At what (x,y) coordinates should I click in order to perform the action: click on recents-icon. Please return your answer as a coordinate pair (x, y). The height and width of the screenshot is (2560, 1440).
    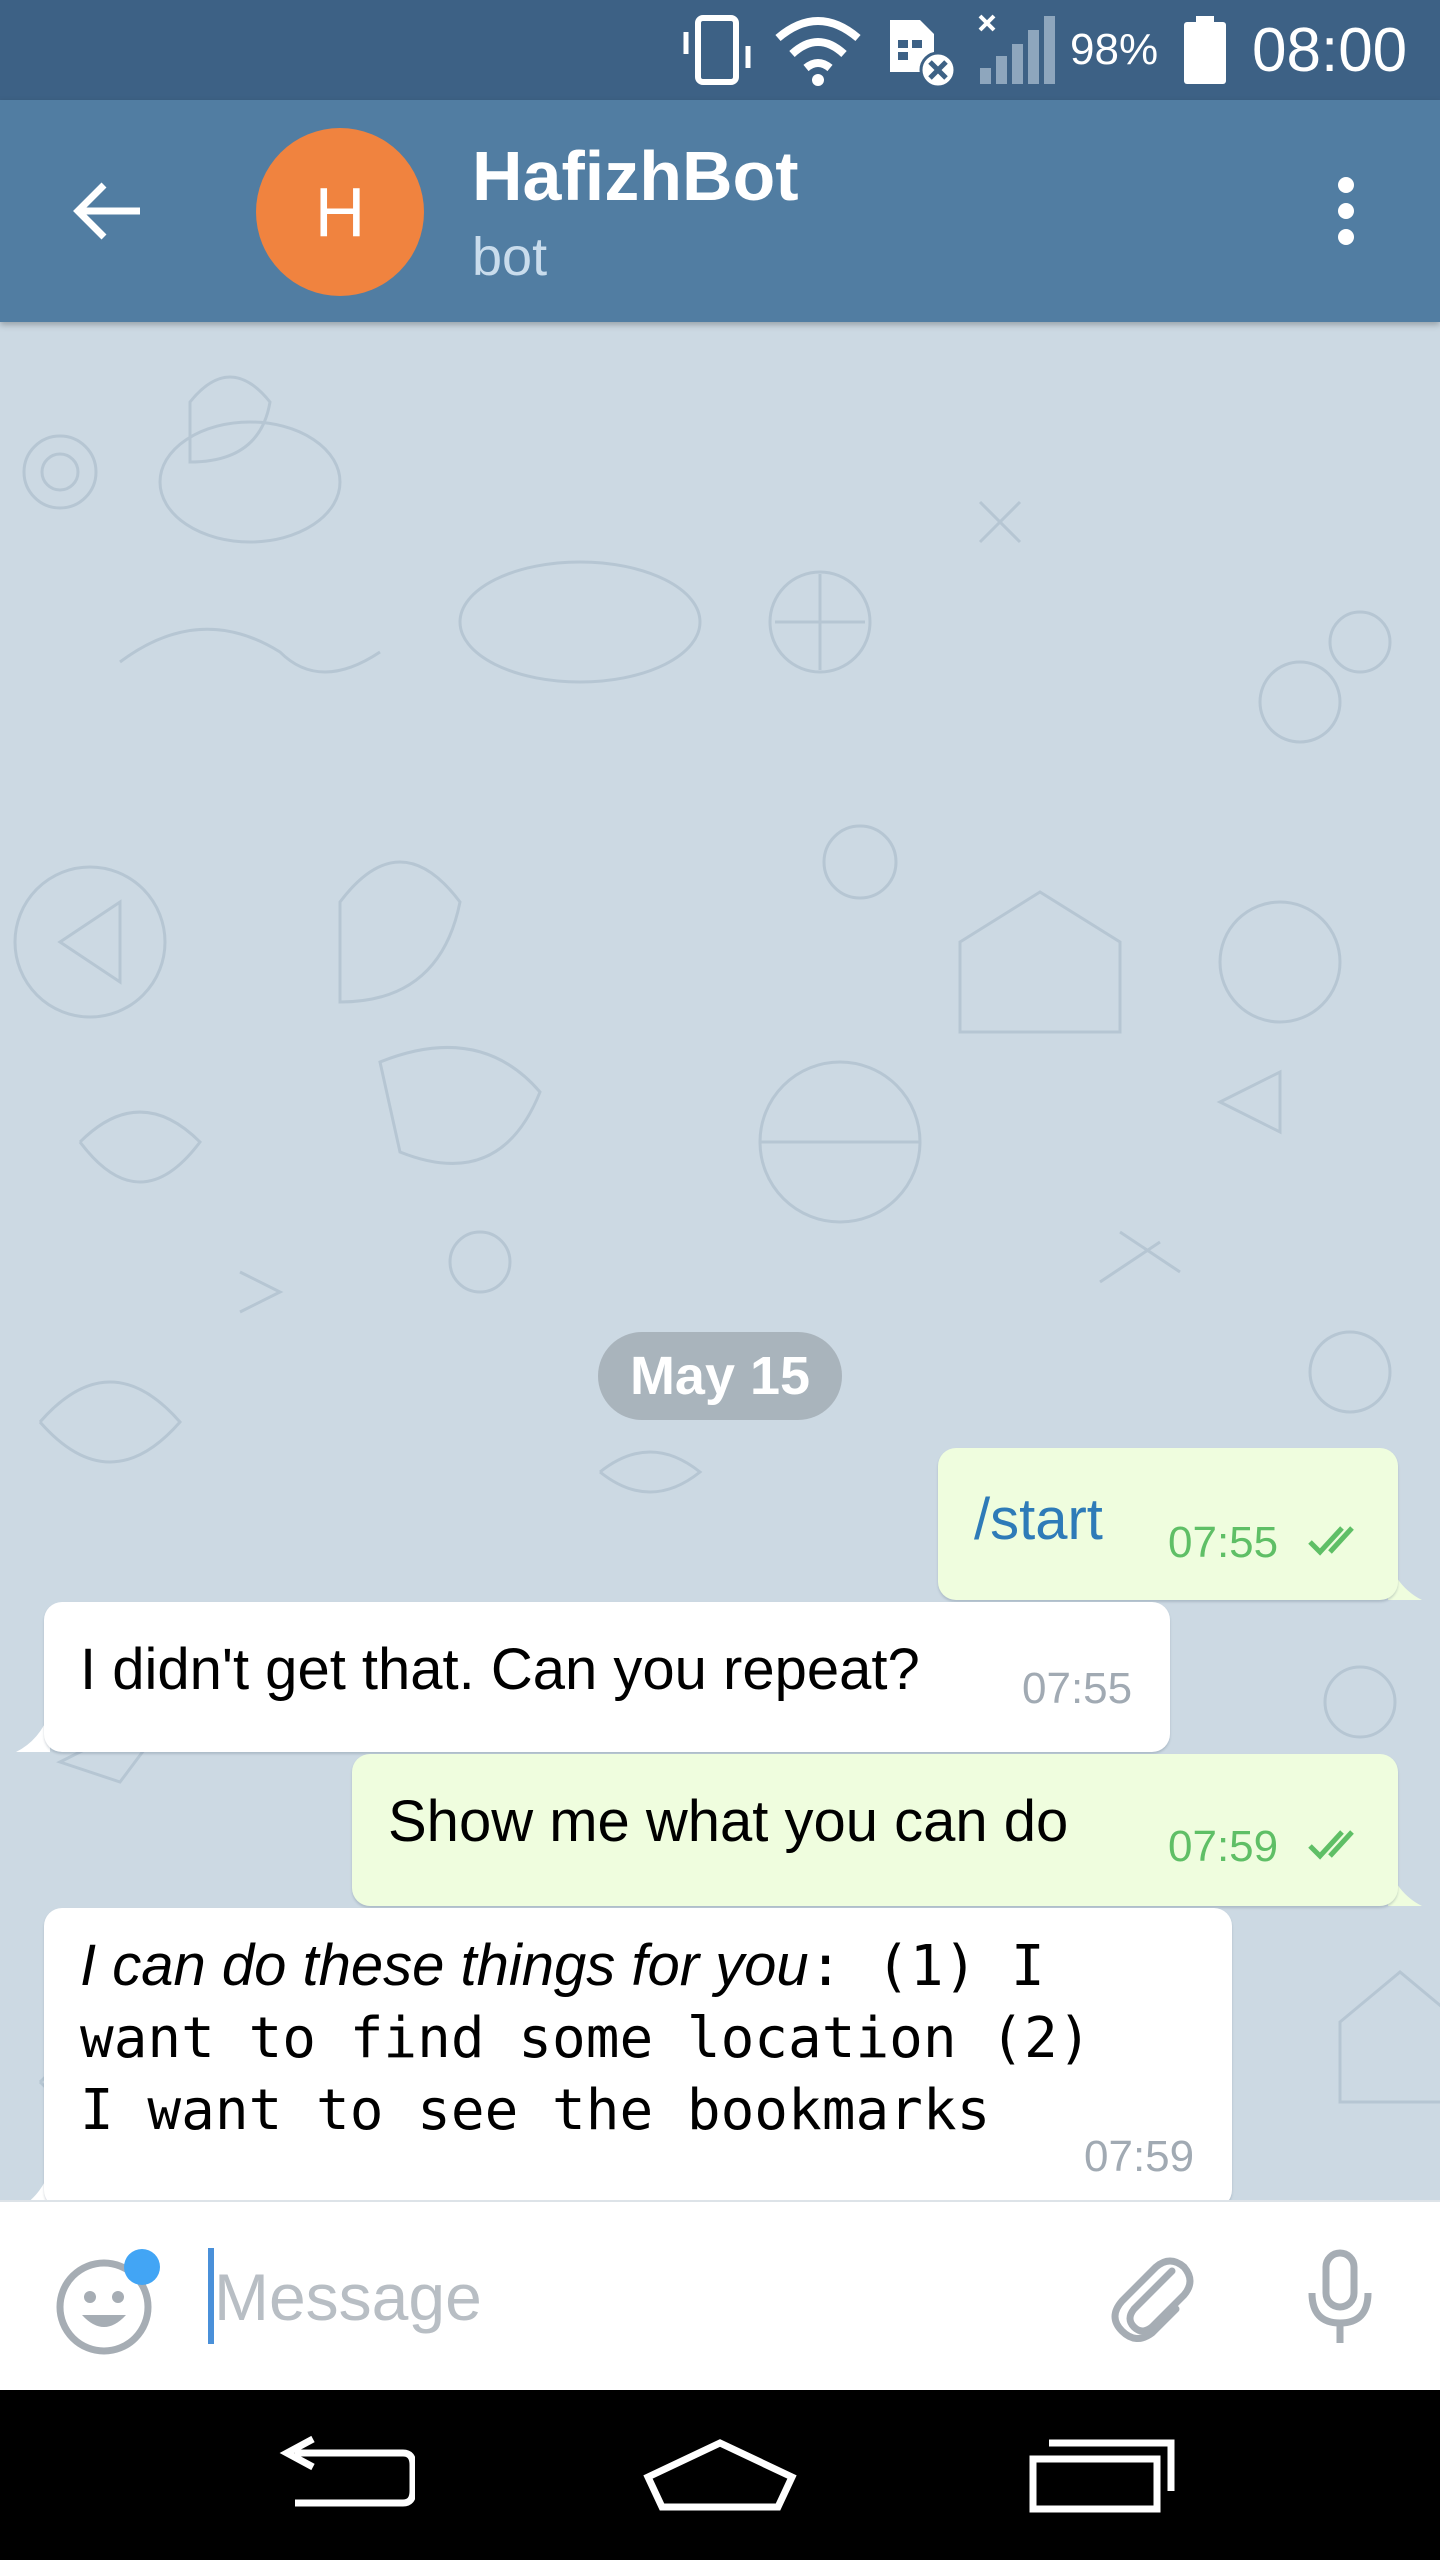
    Looking at the image, I should click on (1102, 2476).